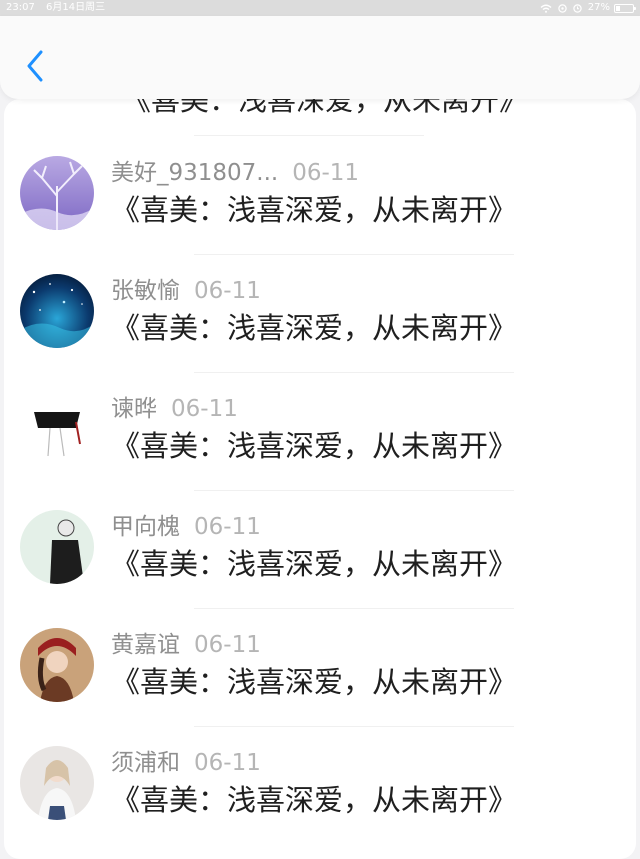 This screenshot has height=859, width=640. What do you see at coordinates (145, 645) in the screenshot?
I see `username: 黄嘉谊` at bounding box center [145, 645].